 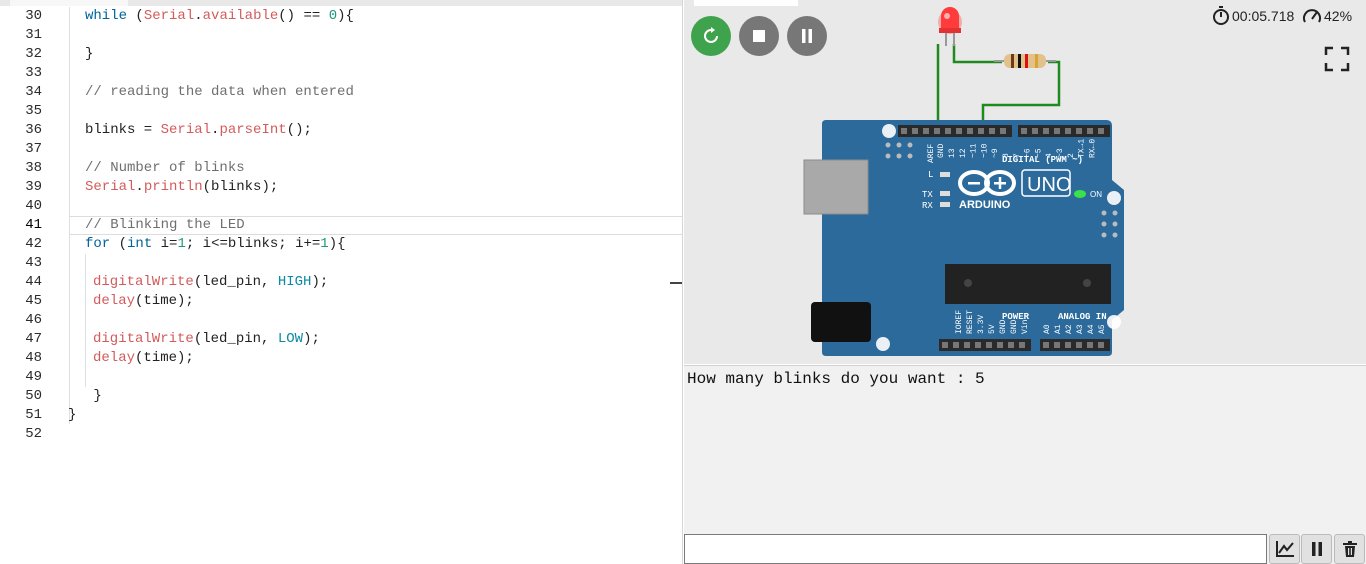 What do you see at coordinates (303, 16) in the screenshot?
I see `code-token: () ==` at bounding box center [303, 16].